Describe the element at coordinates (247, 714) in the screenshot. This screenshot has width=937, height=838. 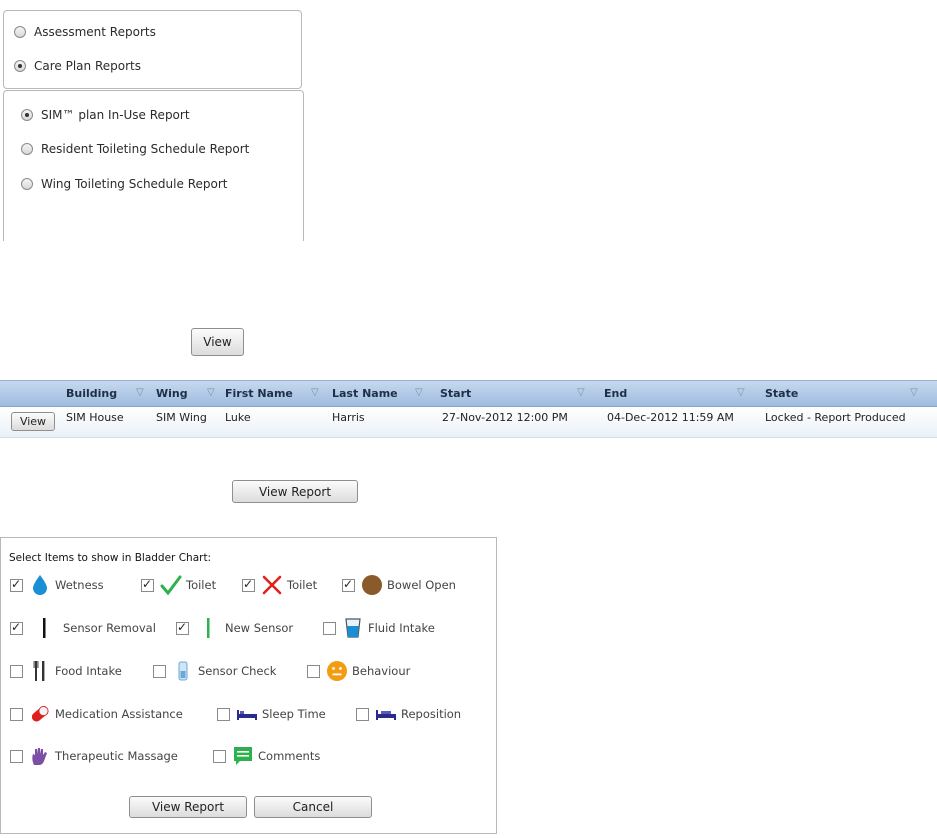
I see `bed-icon` at that location.